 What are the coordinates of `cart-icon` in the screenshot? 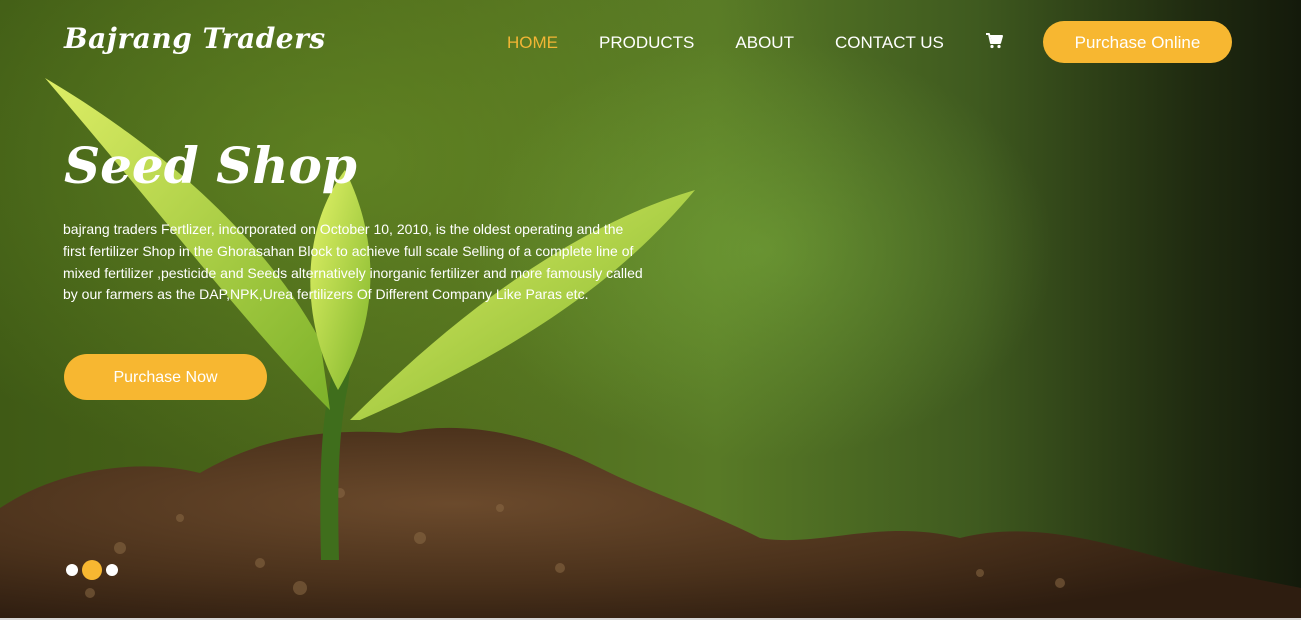 It's located at (994, 41).